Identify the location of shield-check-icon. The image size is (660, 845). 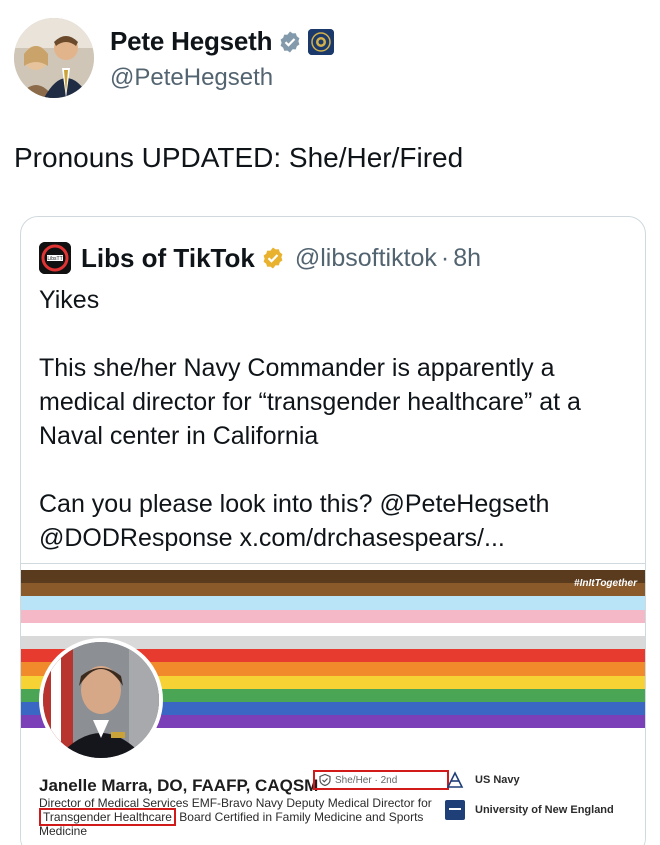
(325, 780).